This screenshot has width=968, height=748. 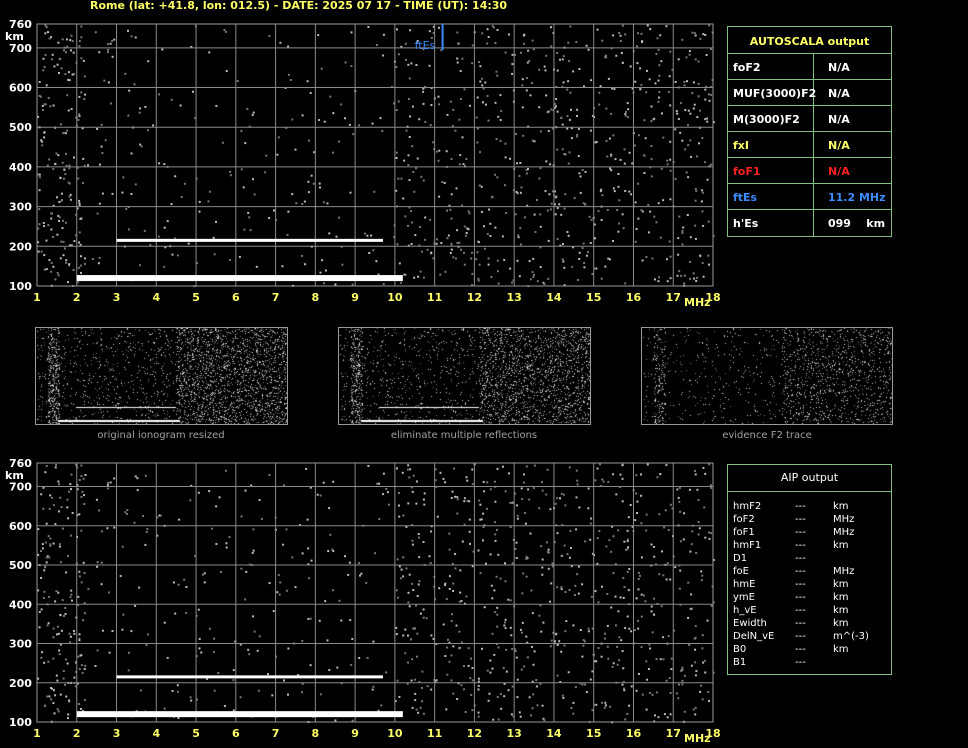 What do you see at coordinates (554, 733) in the screenshot?
I see `x-tick-label: 14` at bounding box center [554, 733].